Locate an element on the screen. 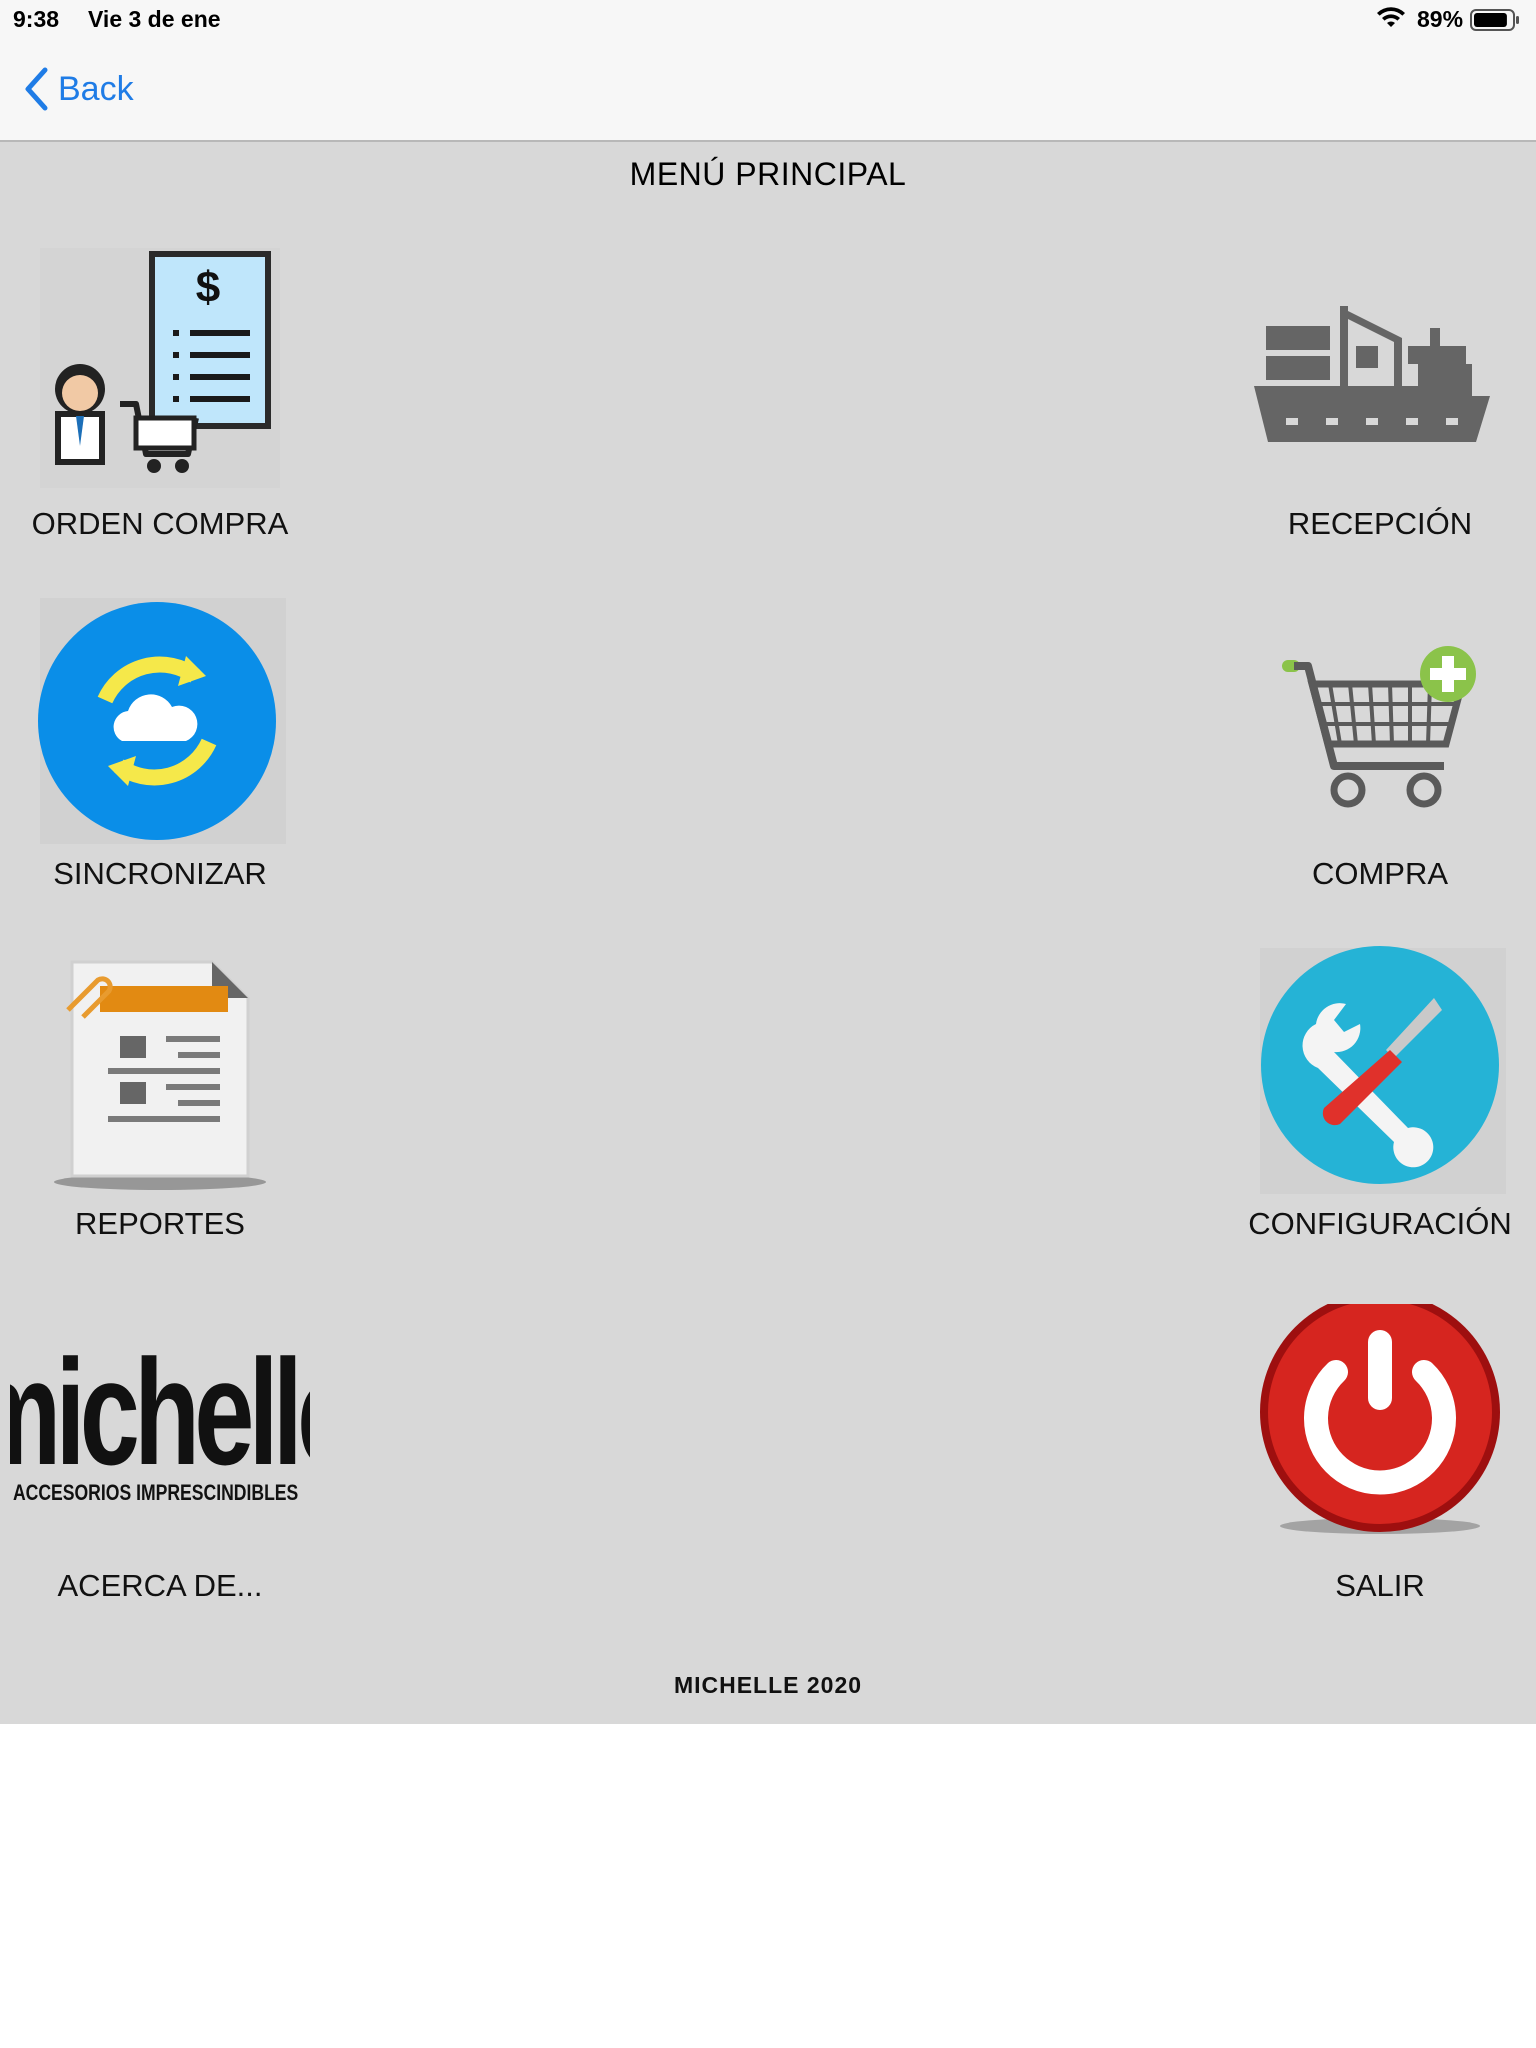 Image resolution: width=1536 pixels, height=2048 pixels. menu-label: REPORTES is located at coordinates (160, 1223).